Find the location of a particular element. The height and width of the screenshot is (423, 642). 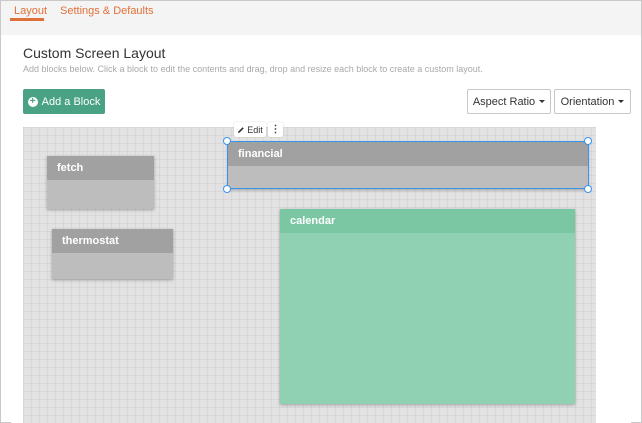

block-fetch: fetch is located at coordinates (100, 182).